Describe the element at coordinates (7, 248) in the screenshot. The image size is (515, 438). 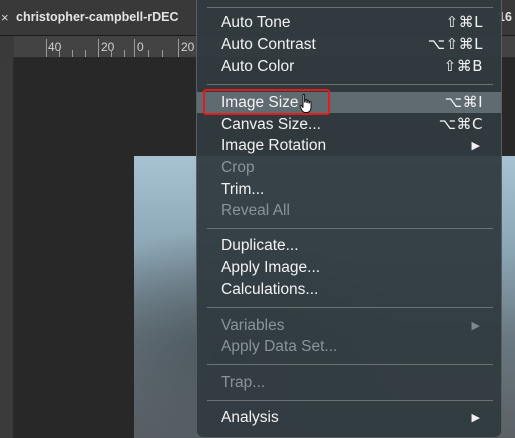
I see `vertical-ruler` at that location.